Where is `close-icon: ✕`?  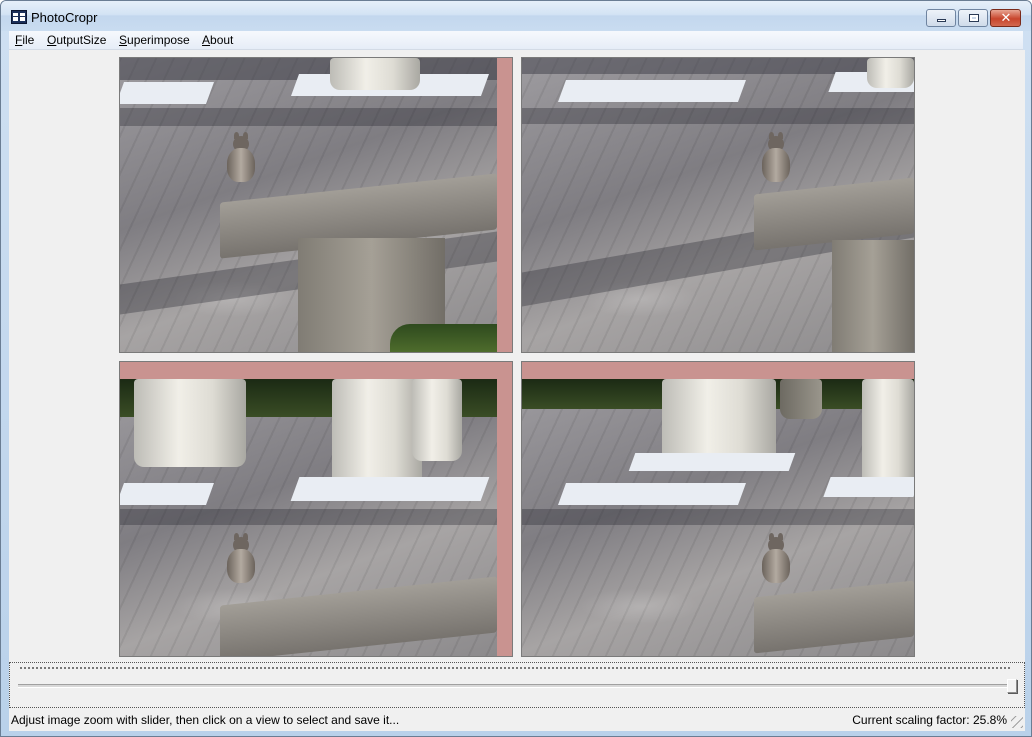 close-icon: ✕ is located at coordinates (1006, 17).